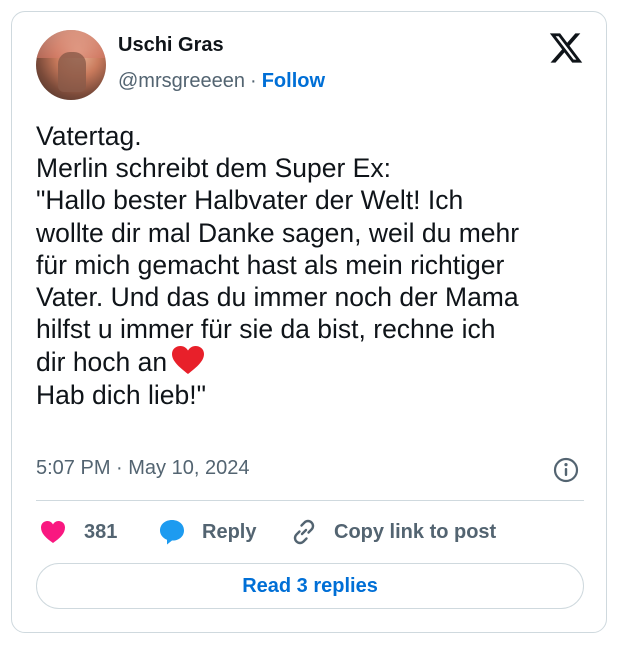  What do you see at coordinates (566, 470) in the screenshot?
I see `info-icon` at bounding box center [566, 470].